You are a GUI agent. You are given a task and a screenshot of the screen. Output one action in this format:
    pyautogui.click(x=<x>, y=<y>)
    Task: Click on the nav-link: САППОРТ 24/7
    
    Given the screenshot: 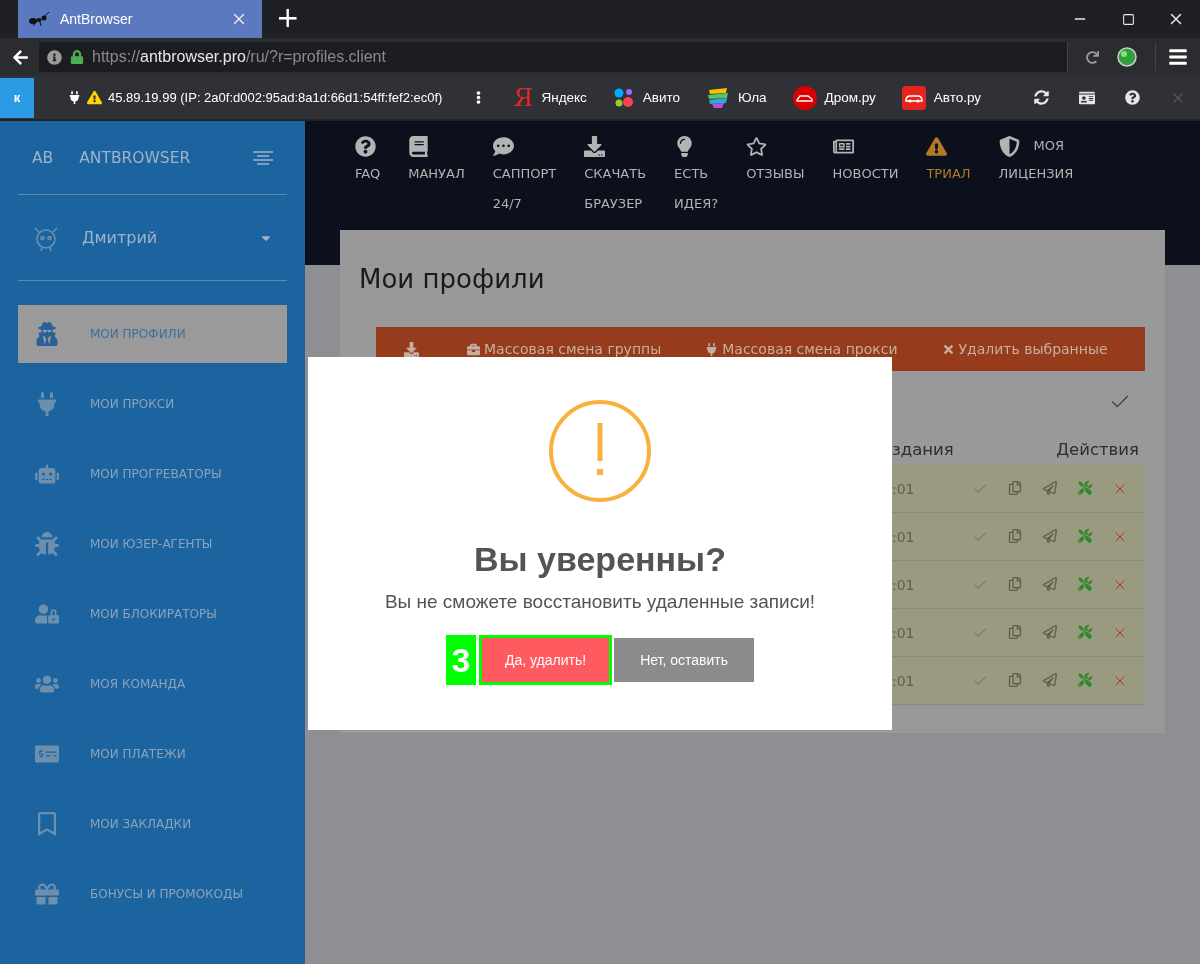 What is the action you would take?
    pyautogui.click(x=524, y=176)
    